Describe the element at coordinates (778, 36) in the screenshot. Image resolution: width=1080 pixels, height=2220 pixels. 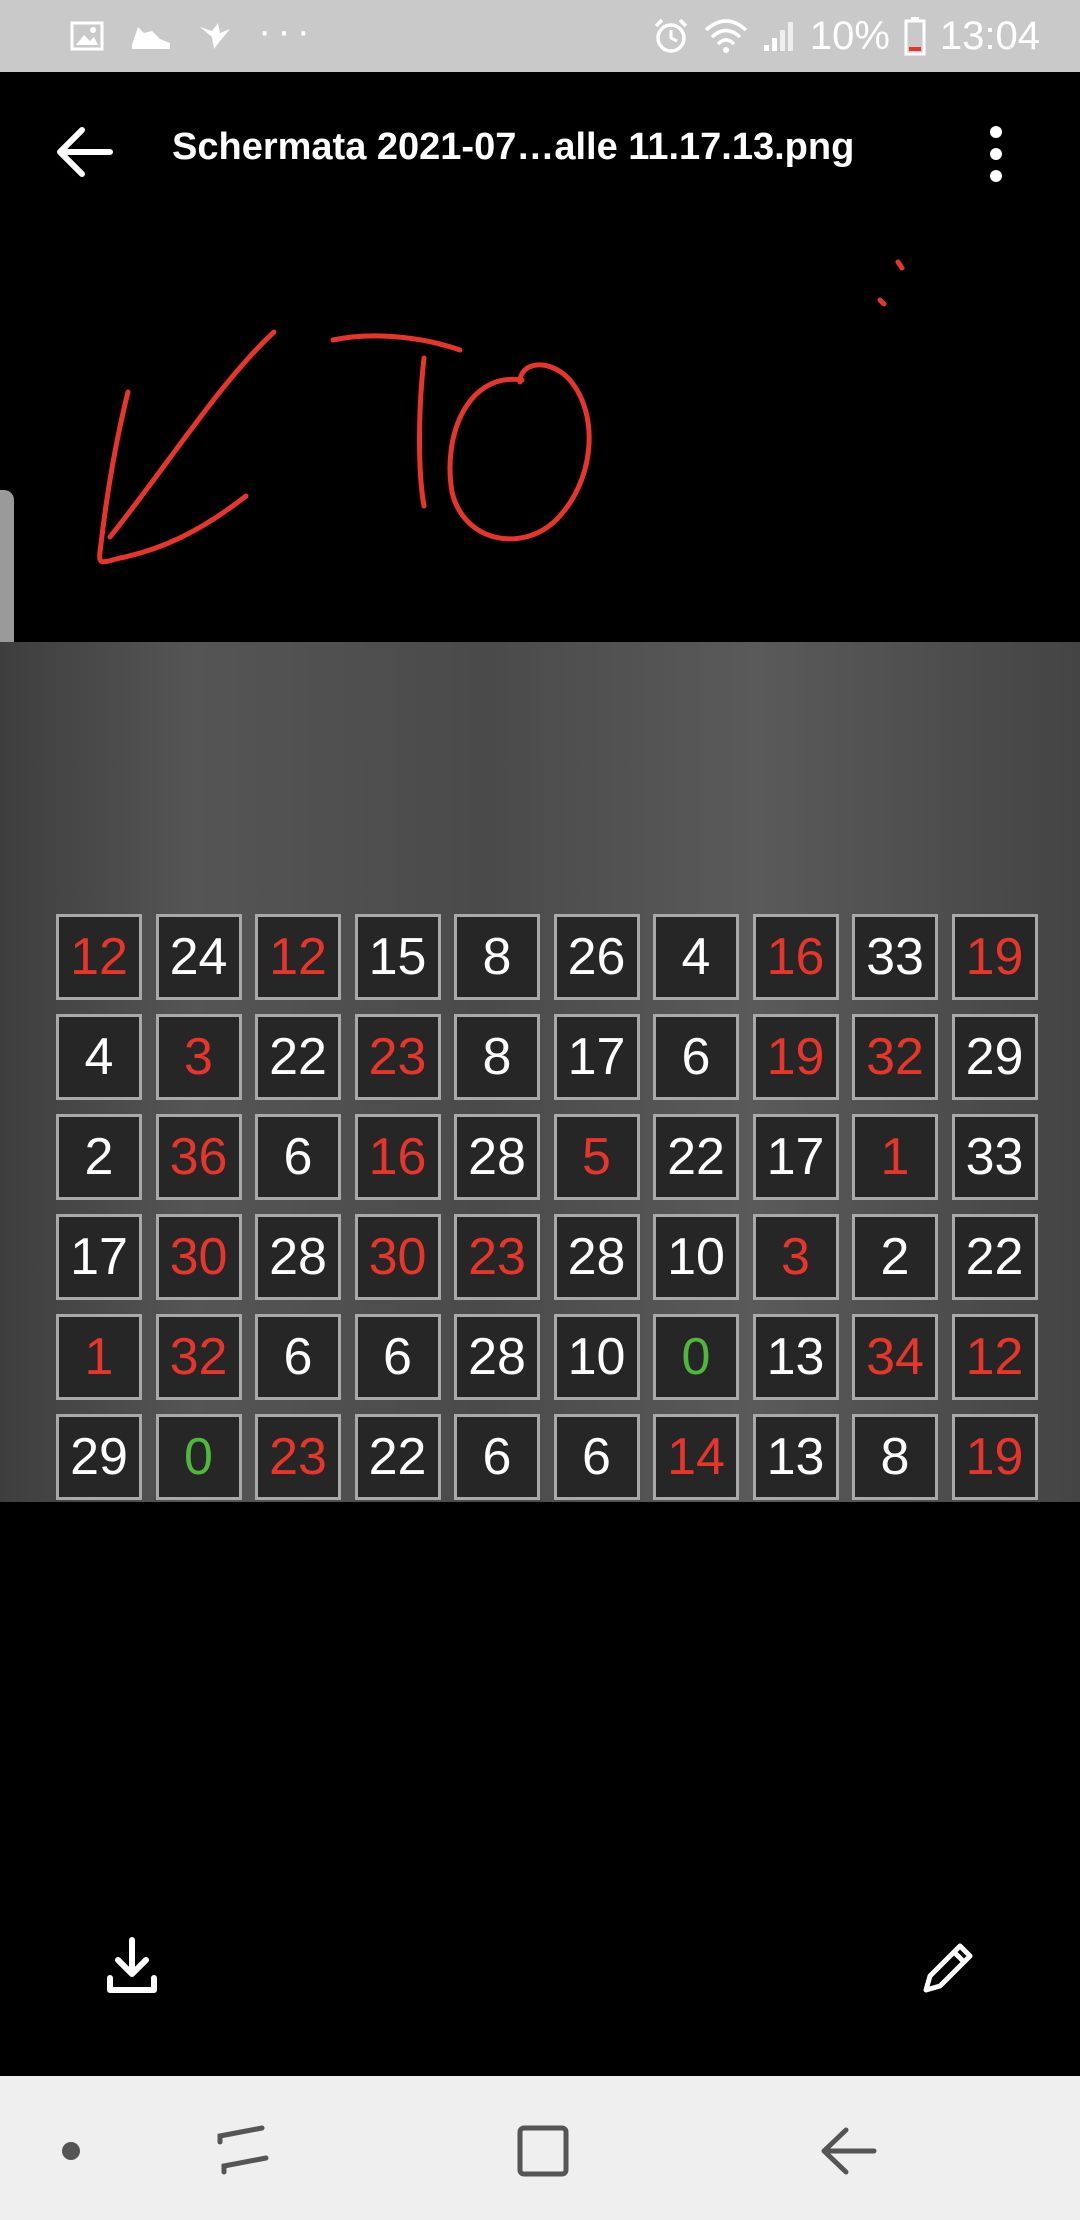
I see `signal-icon` at that location.